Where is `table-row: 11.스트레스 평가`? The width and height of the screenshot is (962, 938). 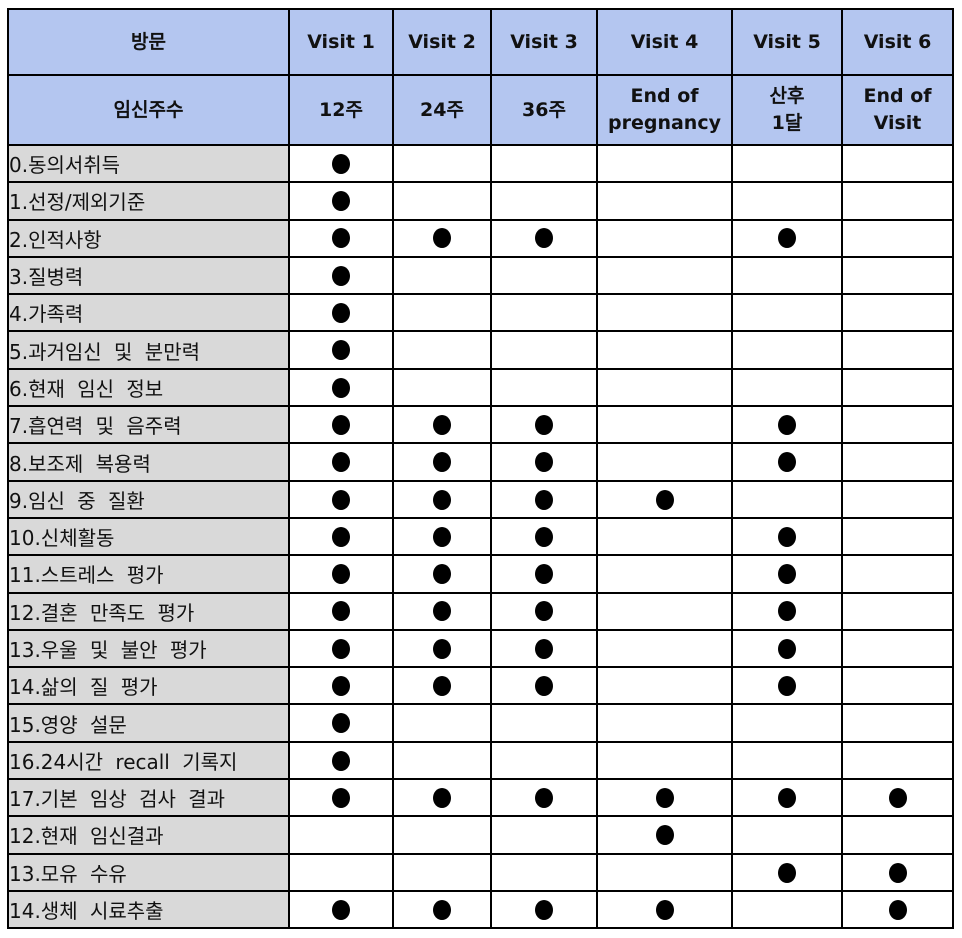
table-row: 11.스트레스 평가 is located at coordinates (480, 574).